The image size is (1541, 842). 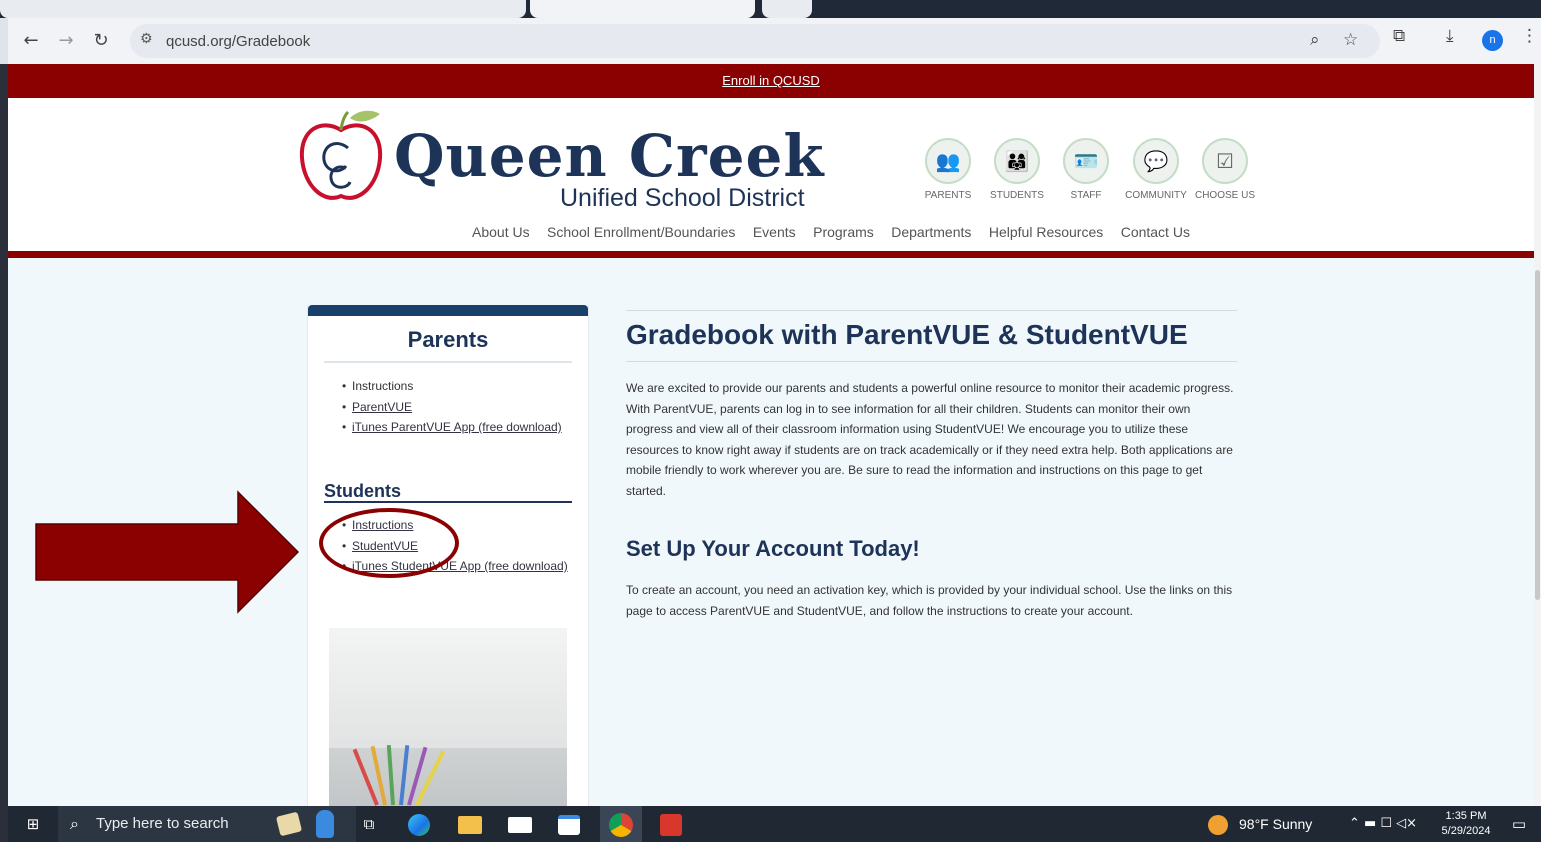 I want to click on download-icon: ⤓, so click(x=1450, y=36).